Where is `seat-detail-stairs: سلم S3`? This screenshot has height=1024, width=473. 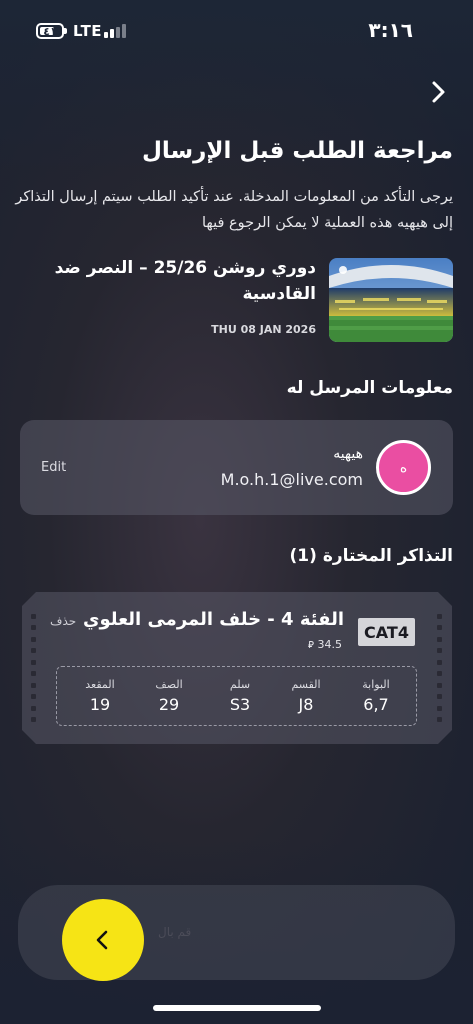 seat-detail-stairs: سلم S3 is located at coordinates (240, 696).